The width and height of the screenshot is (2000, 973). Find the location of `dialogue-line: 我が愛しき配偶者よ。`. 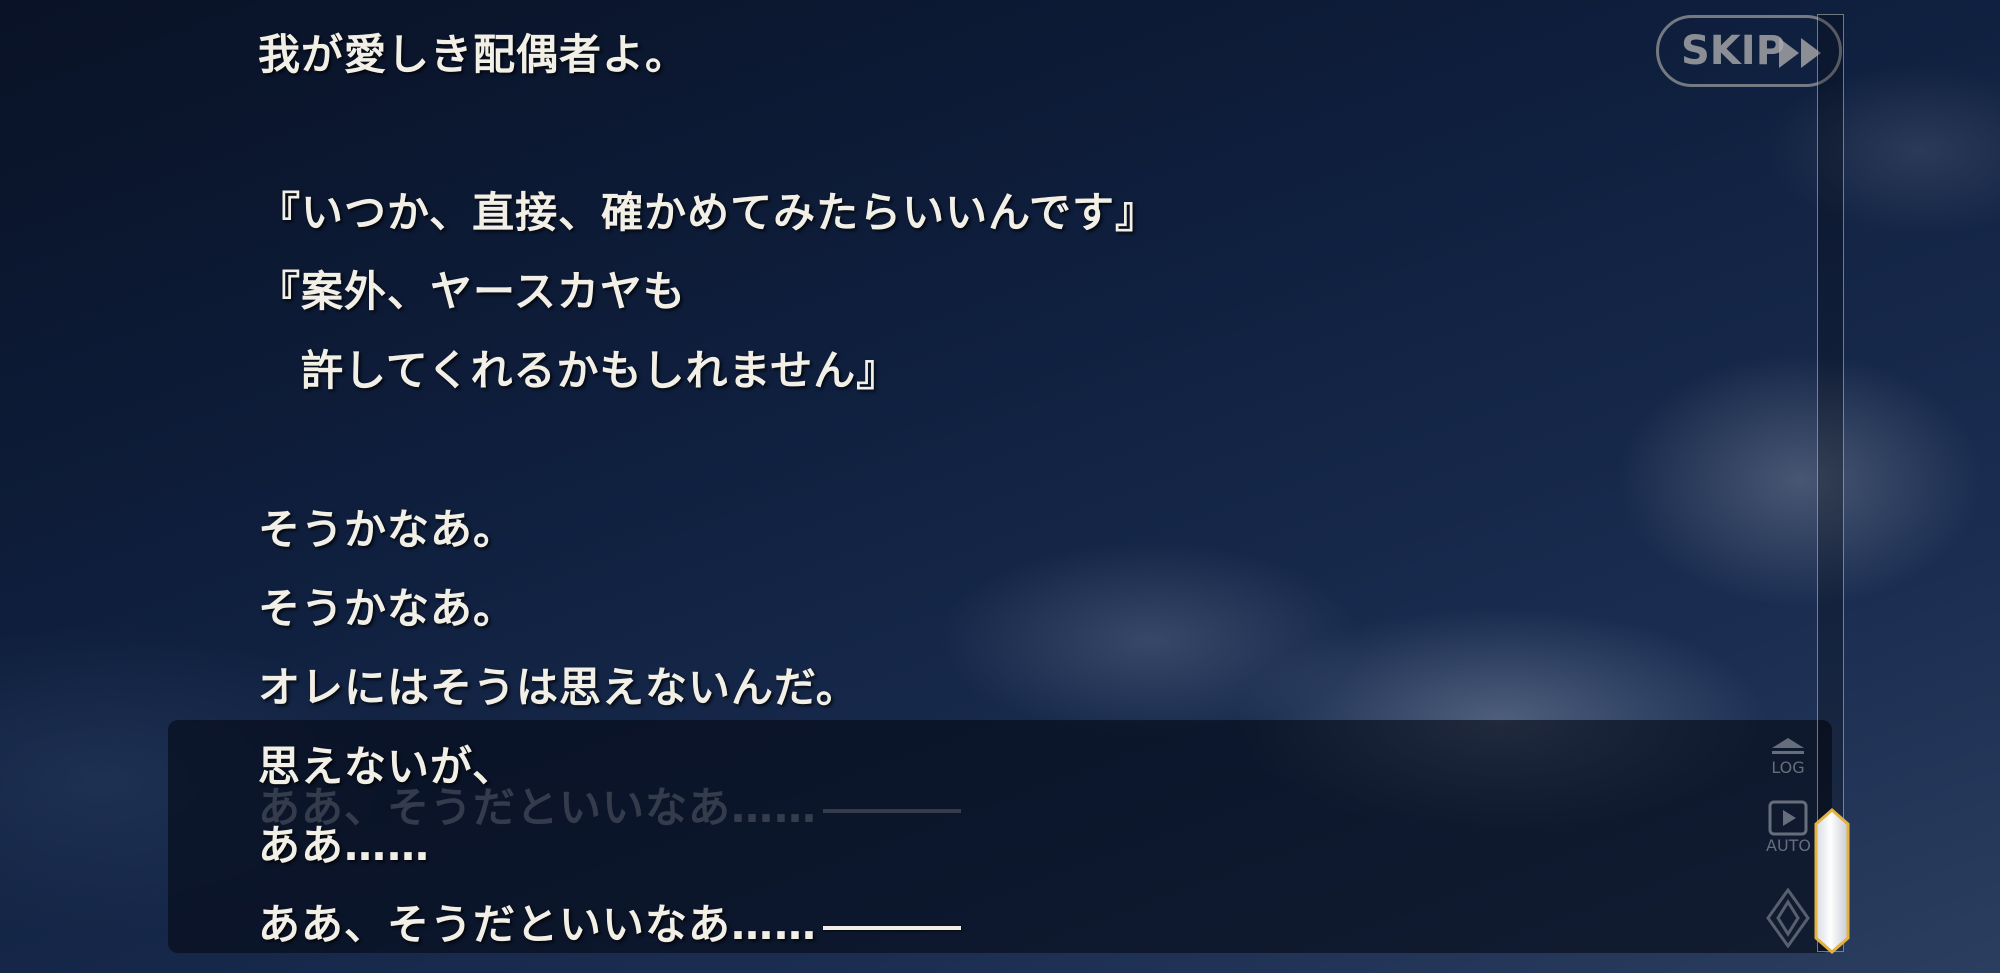

dialogue-line: 我が愛しき配偶者よ。 is located at coordinates (473, 54).